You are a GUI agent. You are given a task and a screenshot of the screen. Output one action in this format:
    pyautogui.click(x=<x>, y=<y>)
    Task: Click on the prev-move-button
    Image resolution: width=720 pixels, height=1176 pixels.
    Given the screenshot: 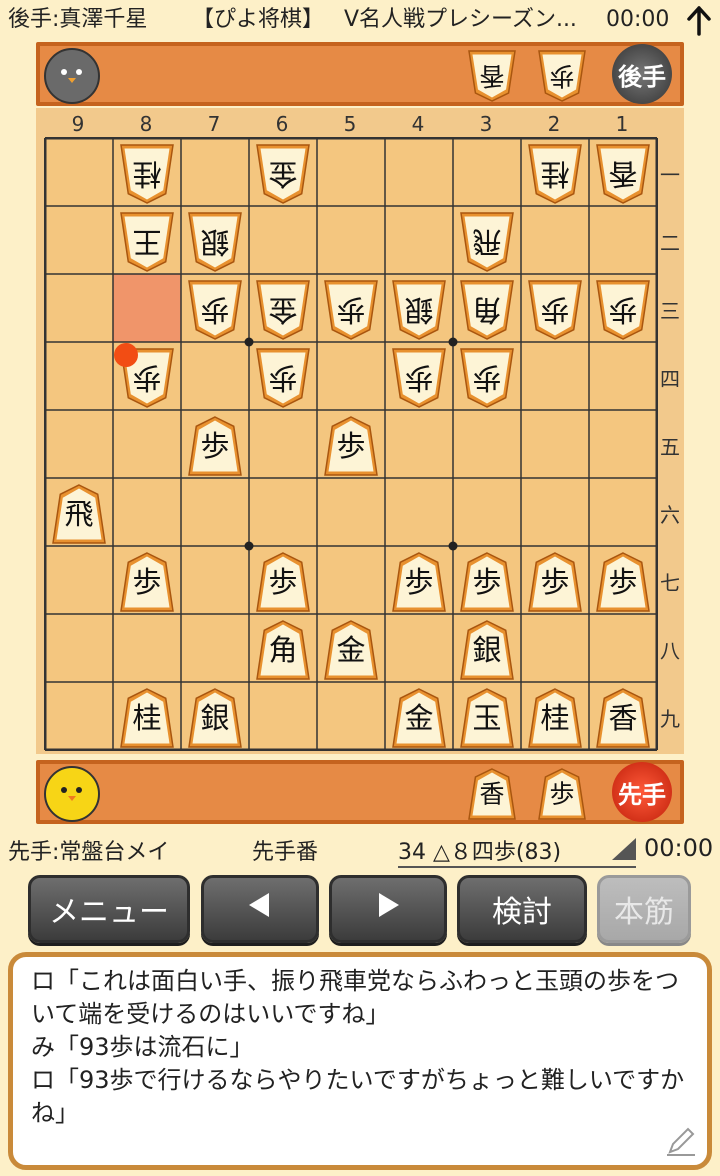 What is the action you would take?
    pyautogui.click(x=260, y=909)
    